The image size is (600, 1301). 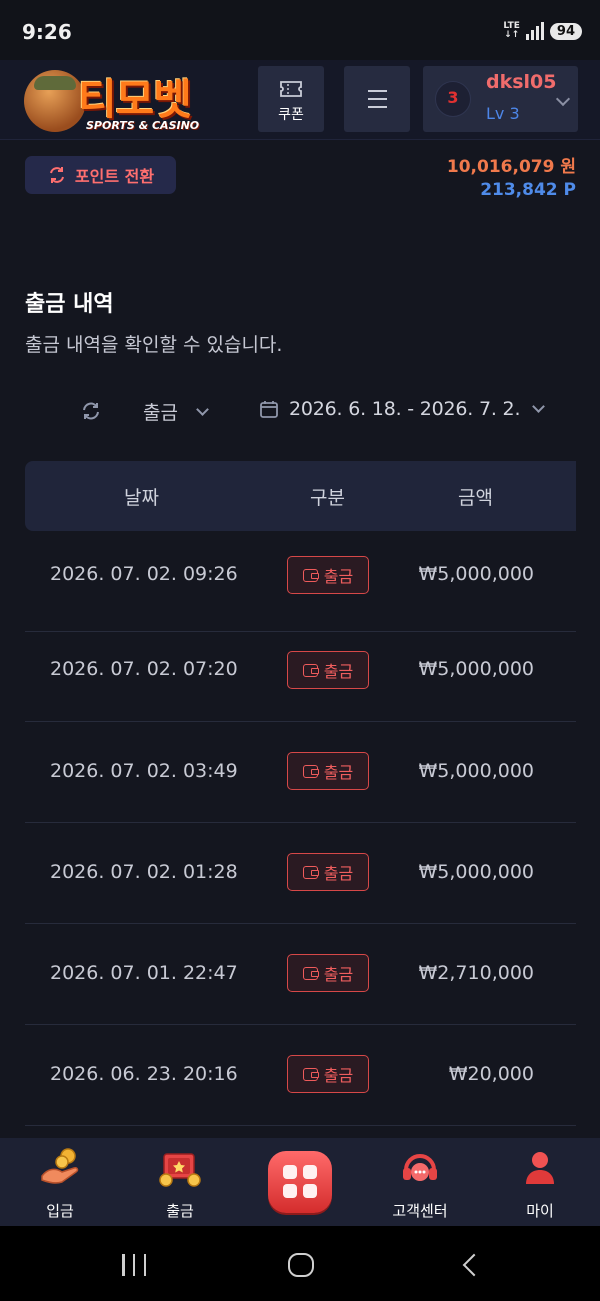 I want to click on battery-indicator: 94, so click(x=565, y=31).